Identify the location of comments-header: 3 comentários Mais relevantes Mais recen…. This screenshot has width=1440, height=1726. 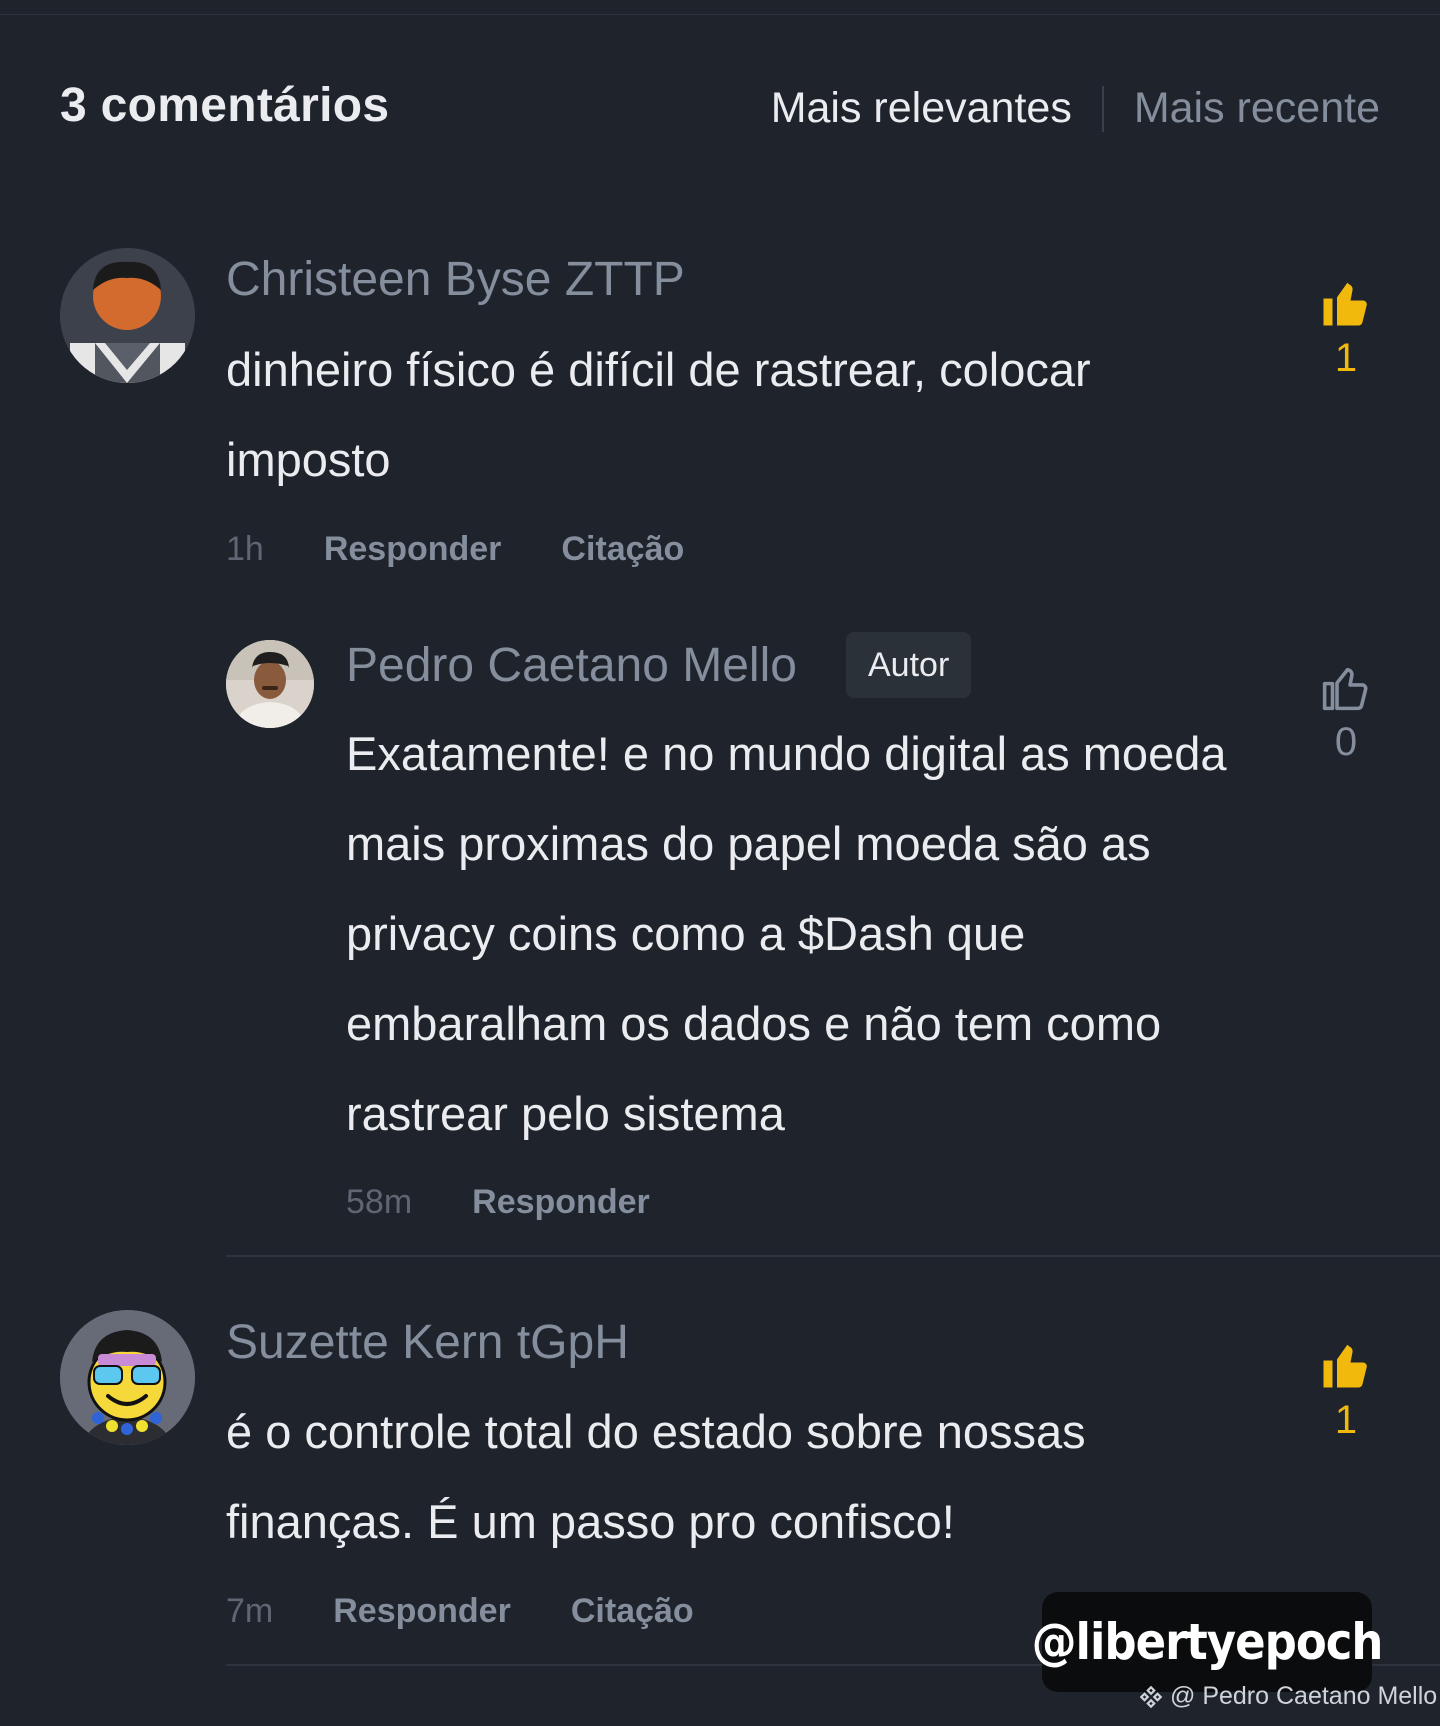
(720, 105).